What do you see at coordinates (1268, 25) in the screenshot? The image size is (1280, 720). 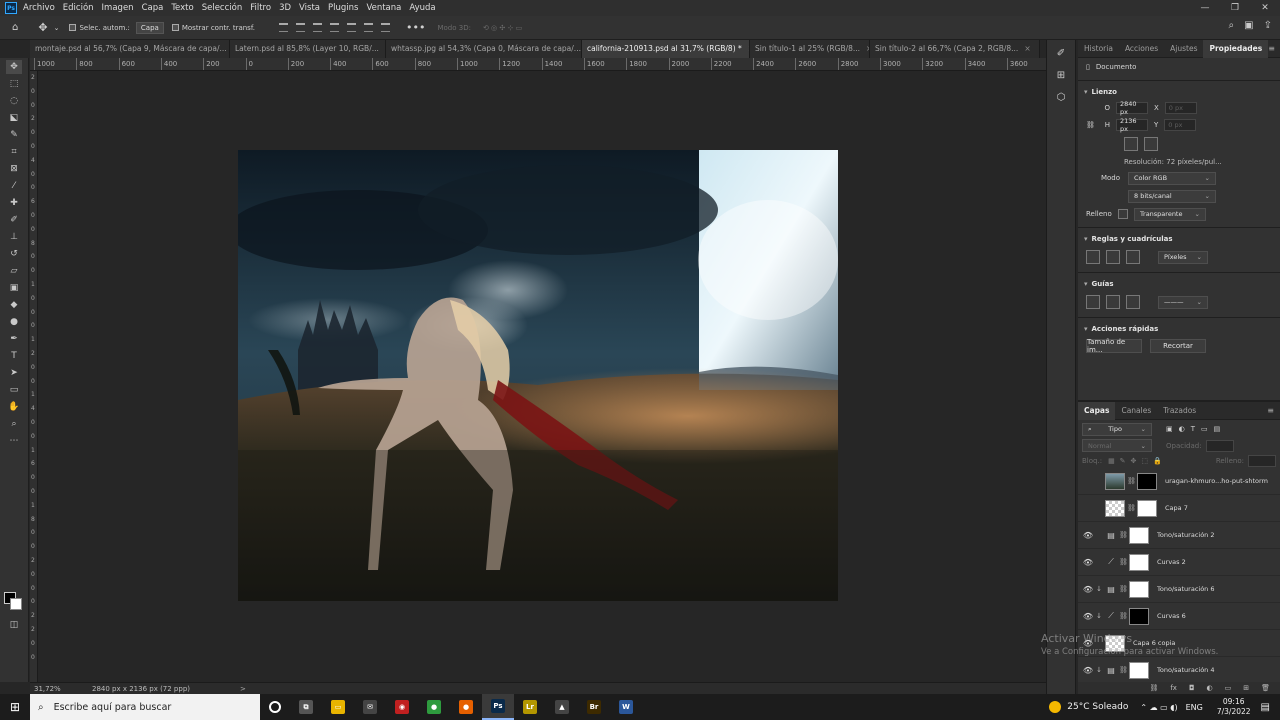 I see `share-icon: ⇪` at bounding box center [1268, 25].